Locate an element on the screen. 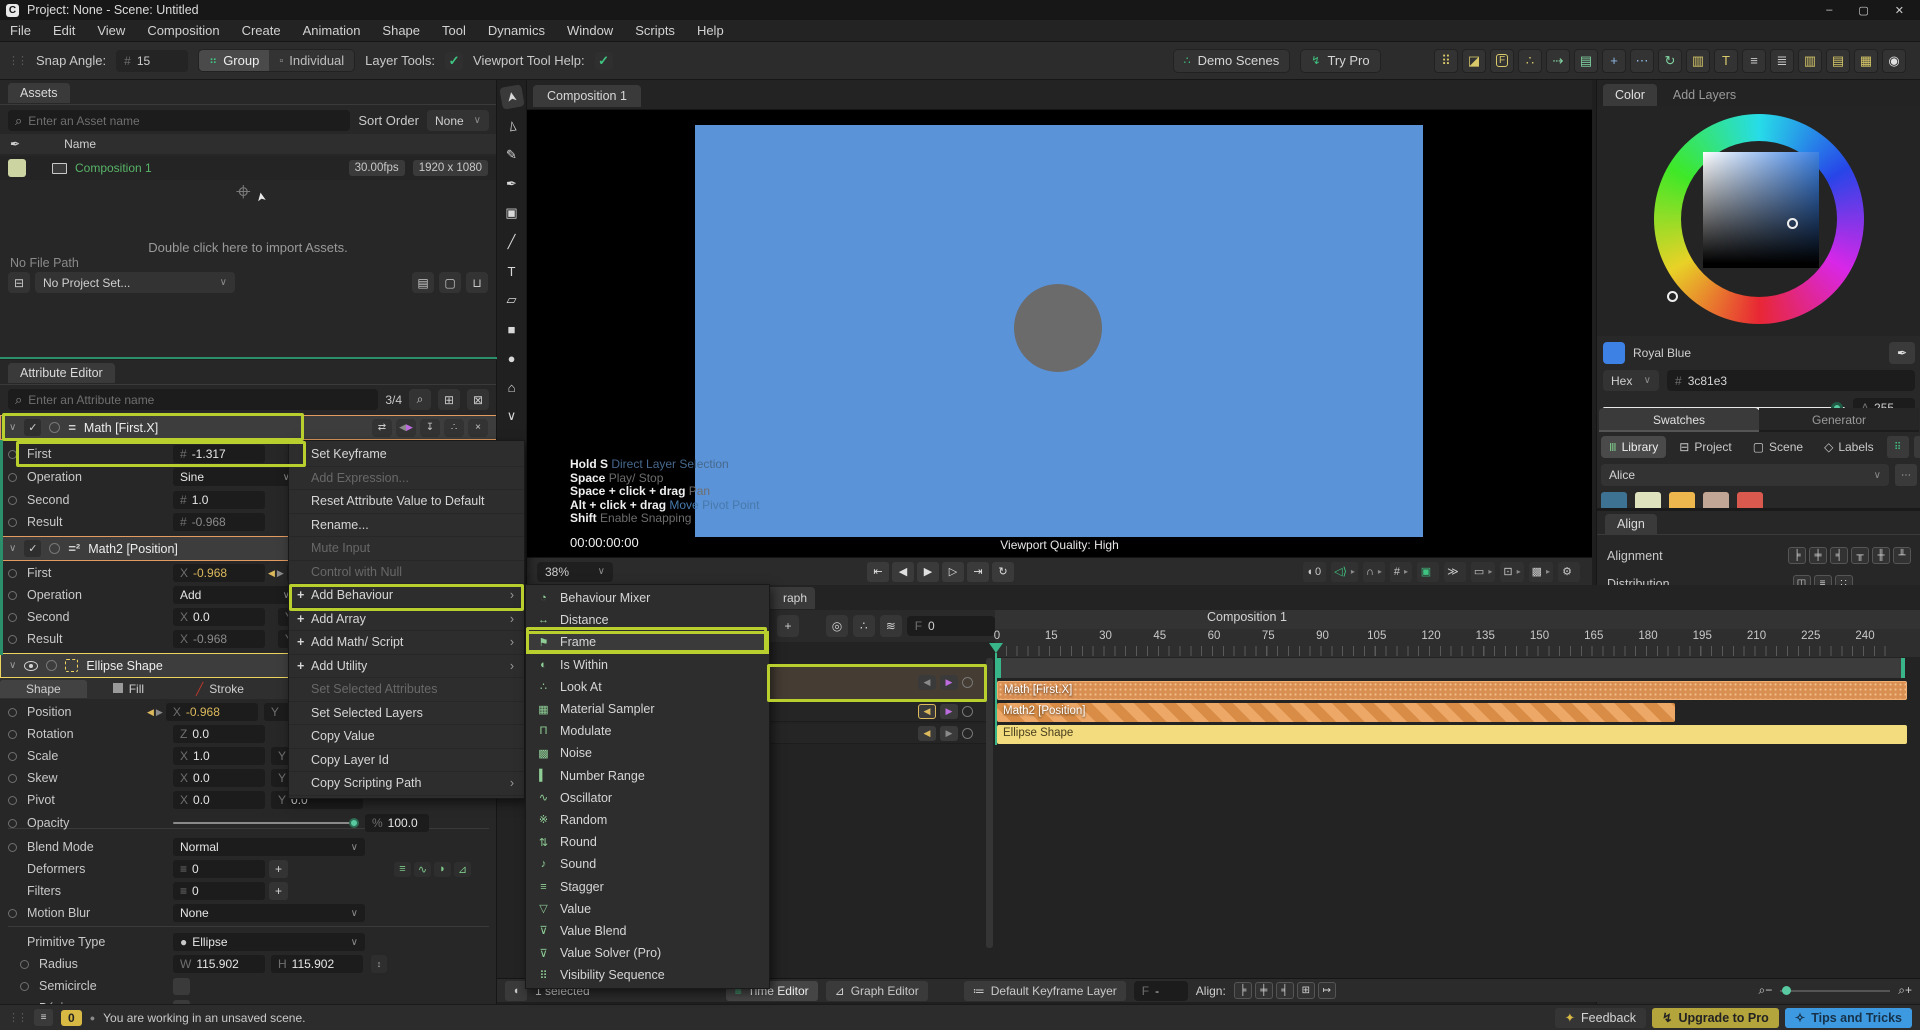 The width and height of the screenshot is (1920, 1030). upgrade-to-pro-button: ↯ Upgrade to Pro is located at coordinates (1715, 1017).